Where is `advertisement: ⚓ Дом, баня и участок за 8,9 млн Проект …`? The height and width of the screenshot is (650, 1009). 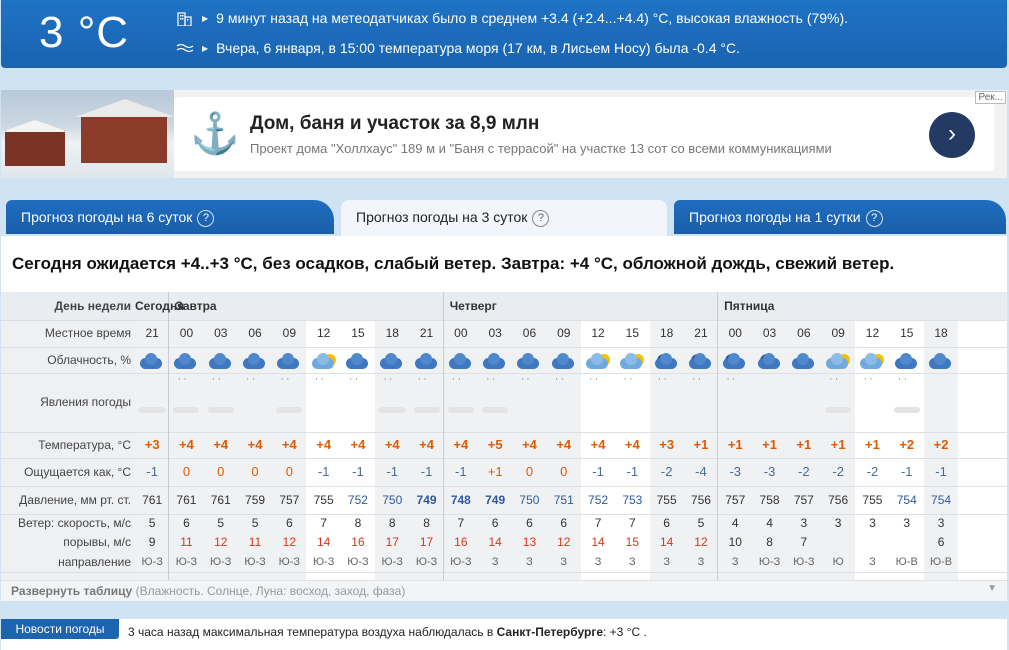 advertisement: ⚓ Дом, баня и участок за 8,9 млн Проект … is located at coordinates (504, 134).